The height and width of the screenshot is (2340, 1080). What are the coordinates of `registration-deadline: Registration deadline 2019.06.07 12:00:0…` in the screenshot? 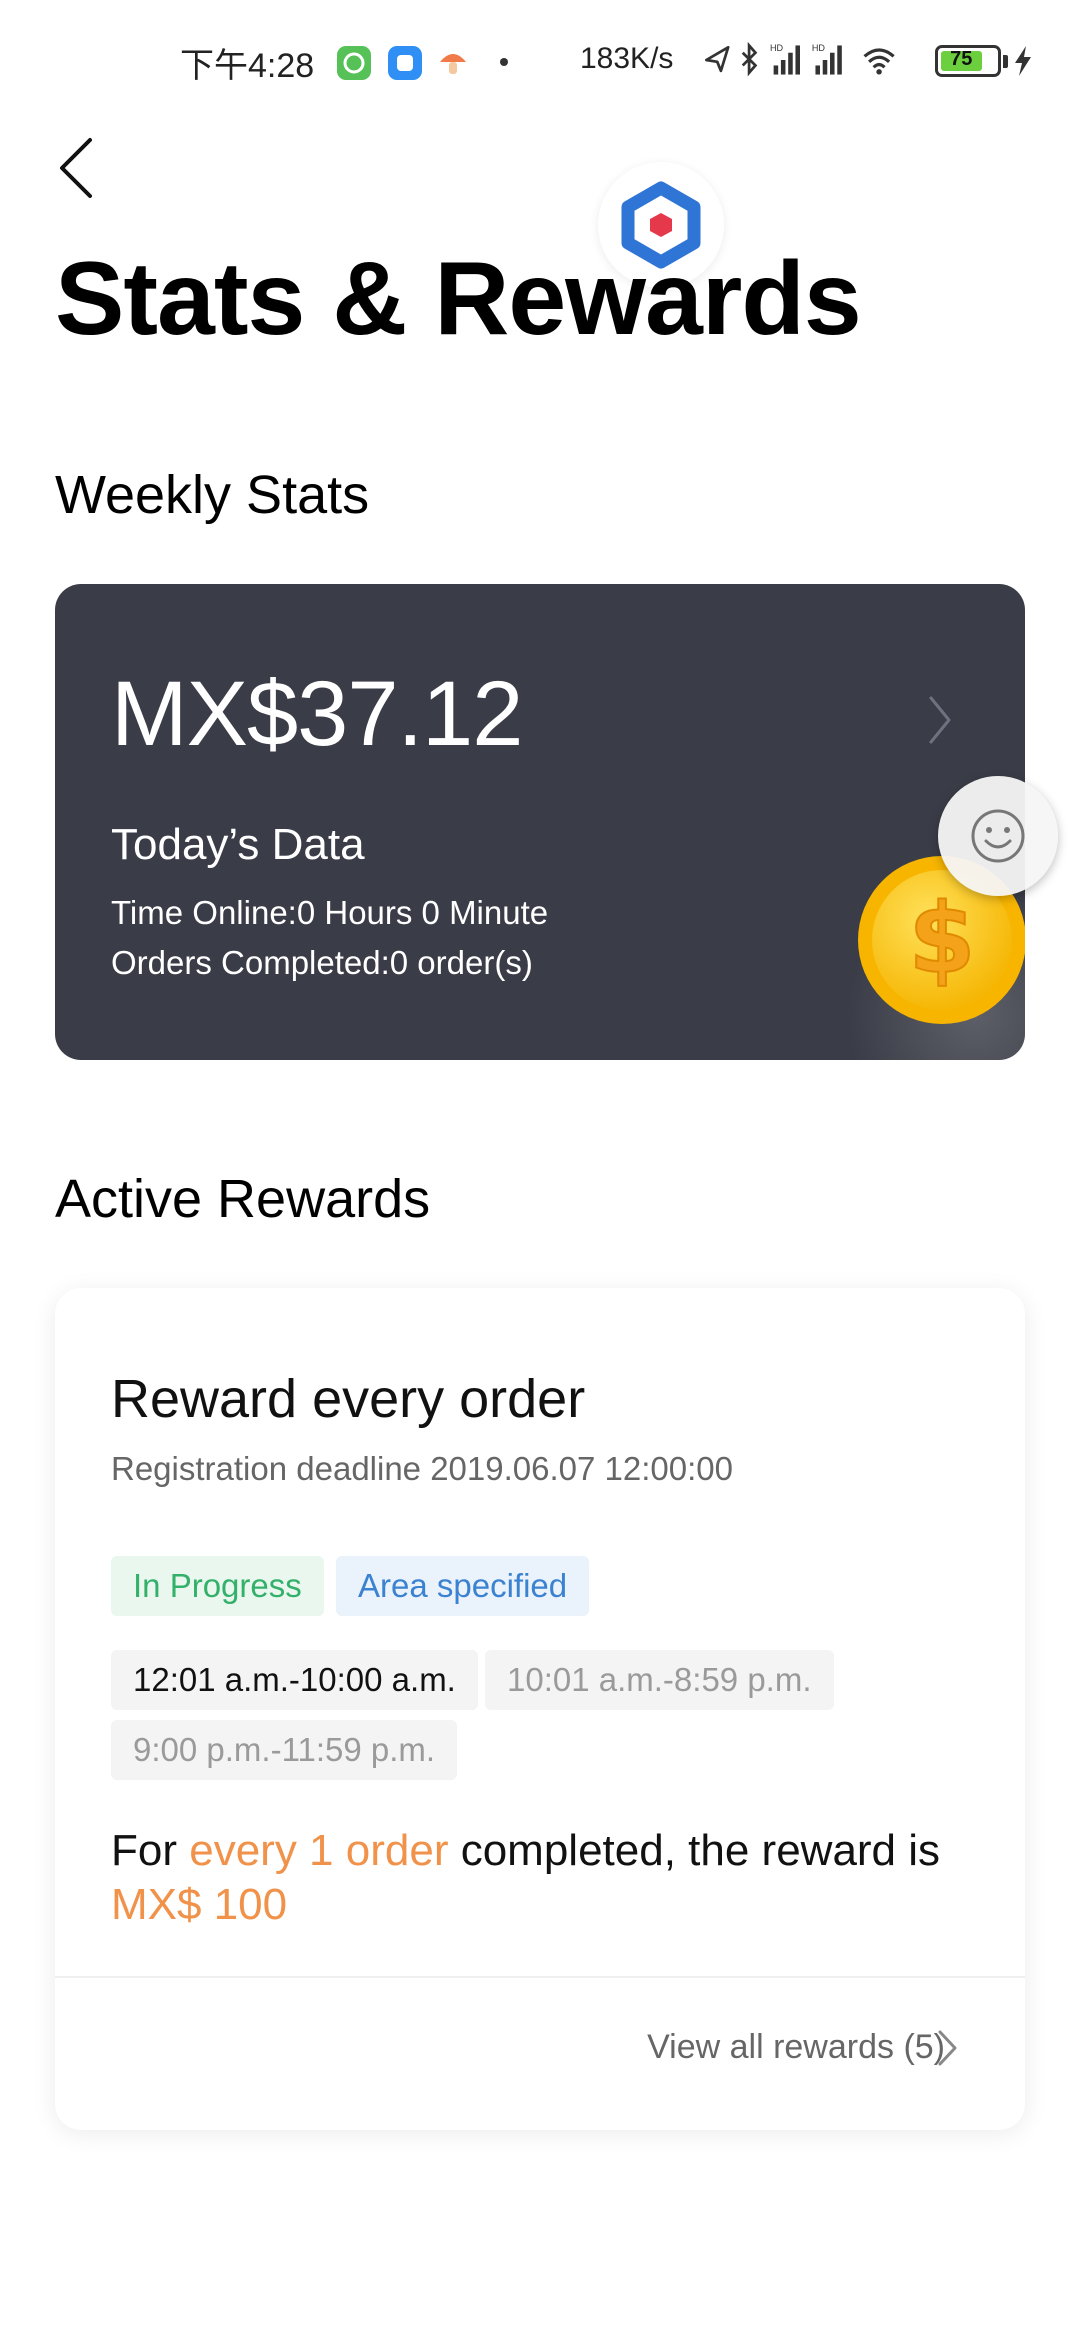 It's located at (422, 1468).